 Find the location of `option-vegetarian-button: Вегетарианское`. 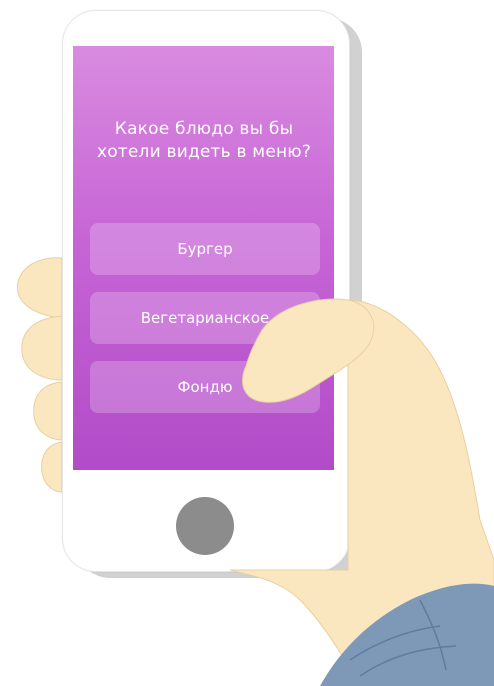

option-vegetarian-button: Вегетарианское is located at coordinates (205, 318).